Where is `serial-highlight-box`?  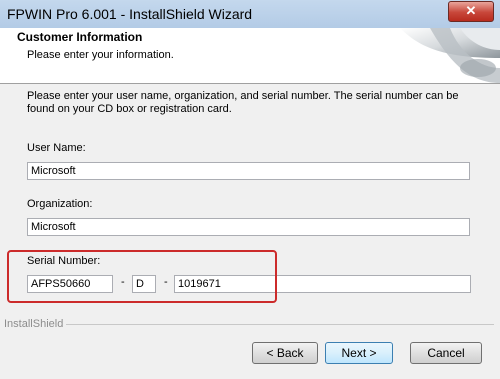
serial-highlight-box is located at coordinates (142, 276).